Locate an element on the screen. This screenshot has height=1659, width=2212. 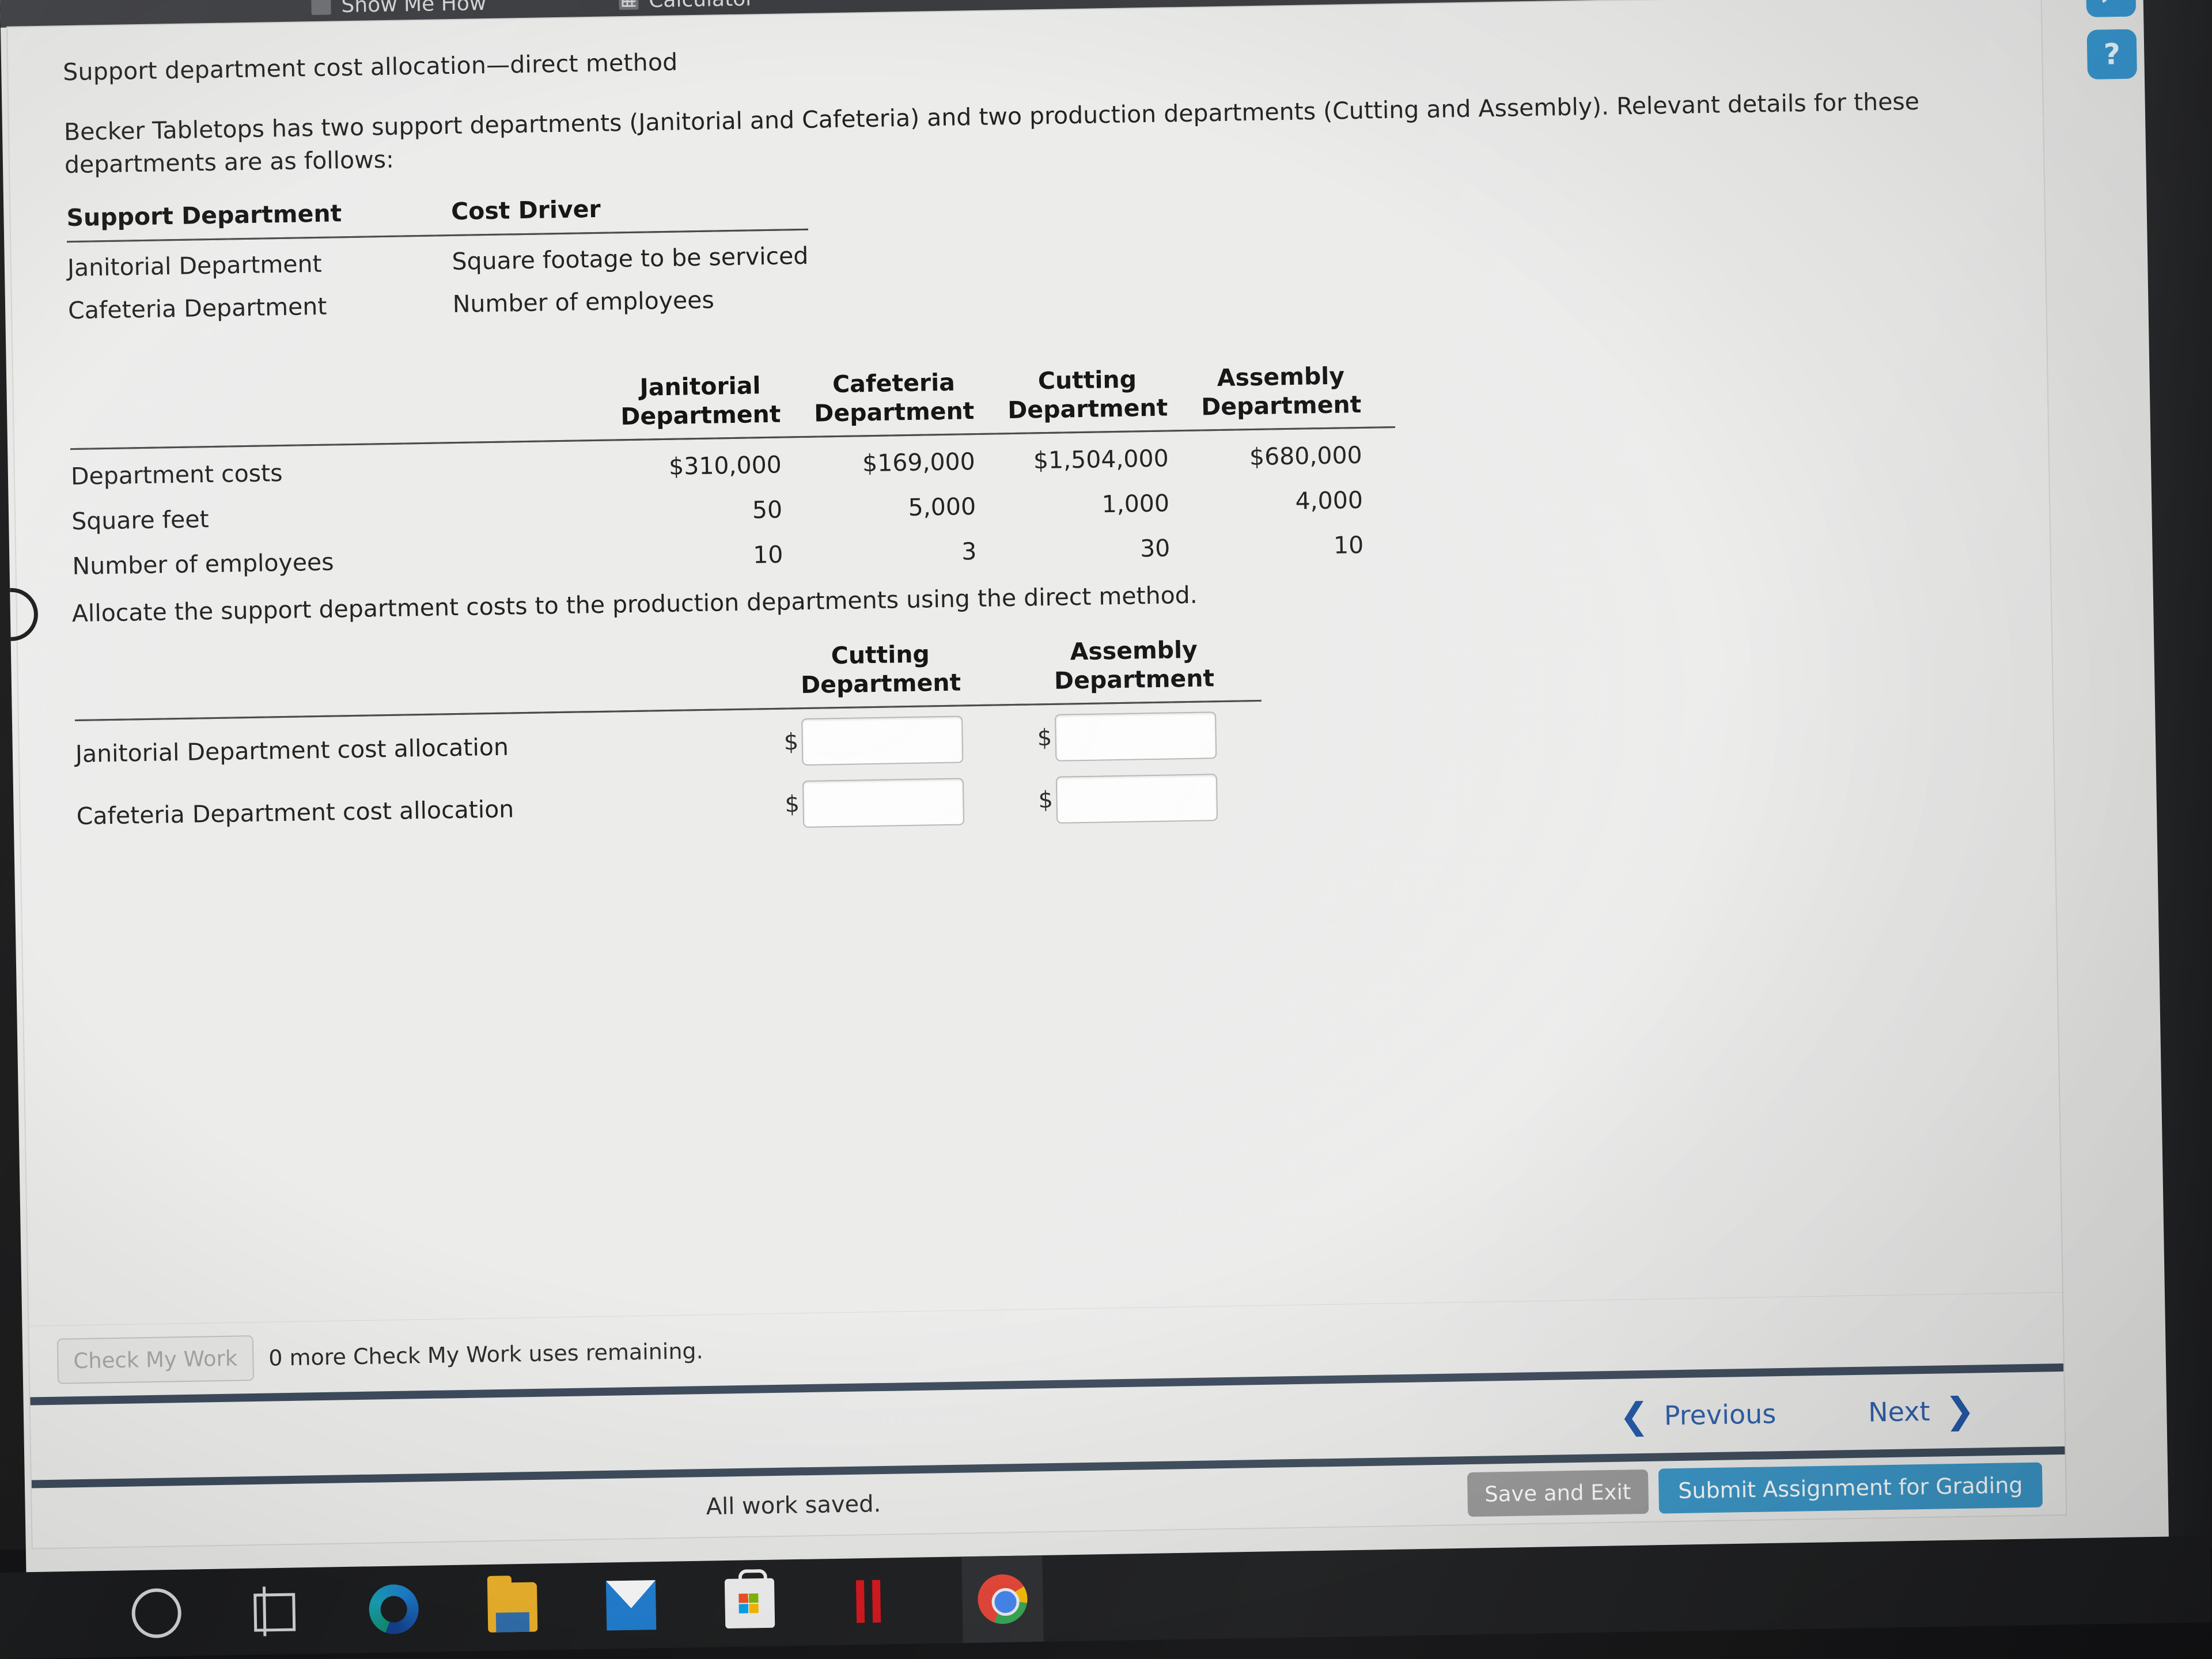
cell-costs-janitorial: $310,000 is located at coordinates (725, 465).